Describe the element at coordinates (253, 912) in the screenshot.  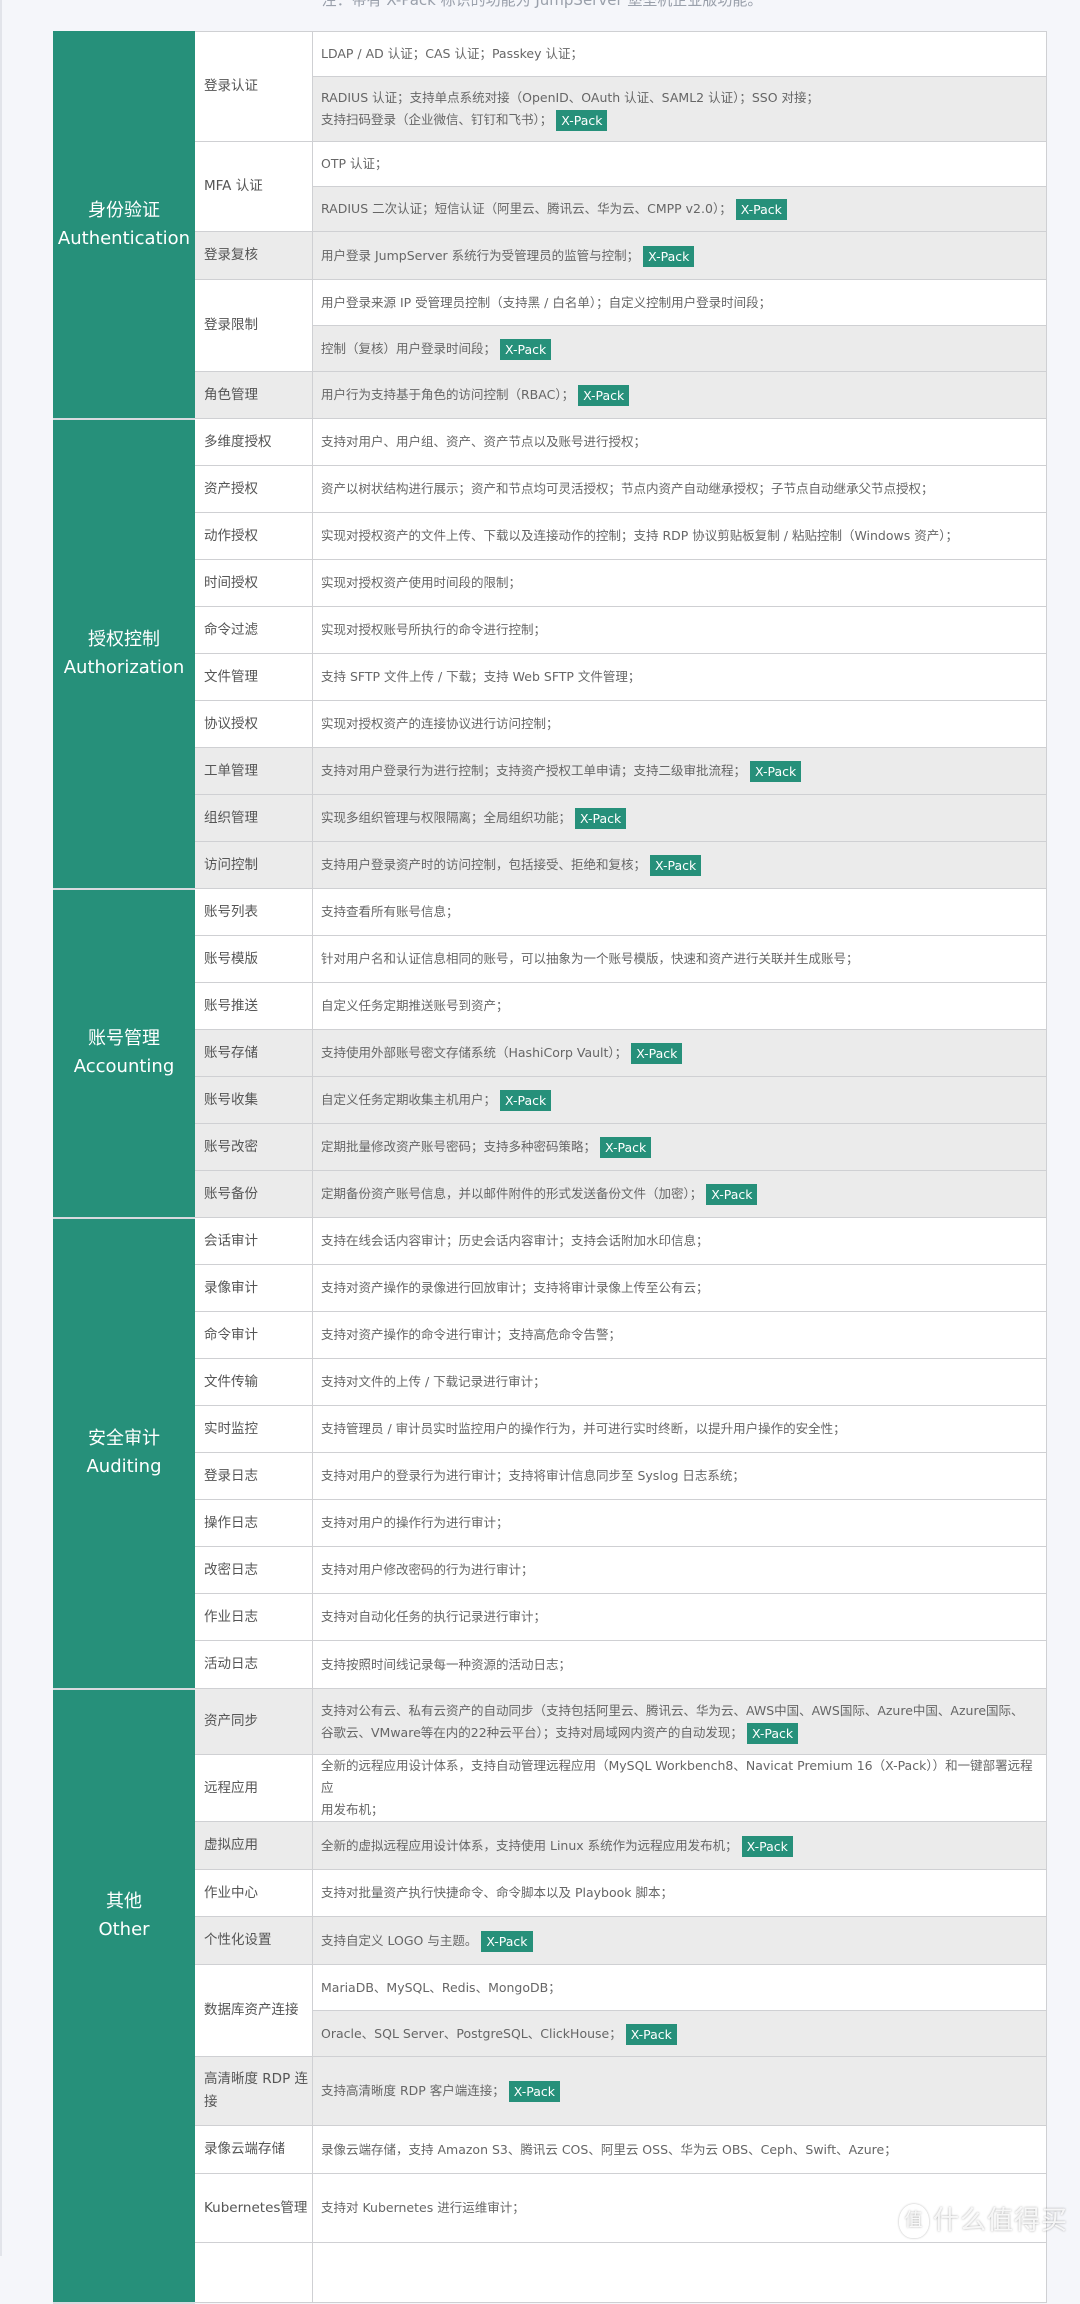
I see `feature-name-cell: 账号列表` at that location.